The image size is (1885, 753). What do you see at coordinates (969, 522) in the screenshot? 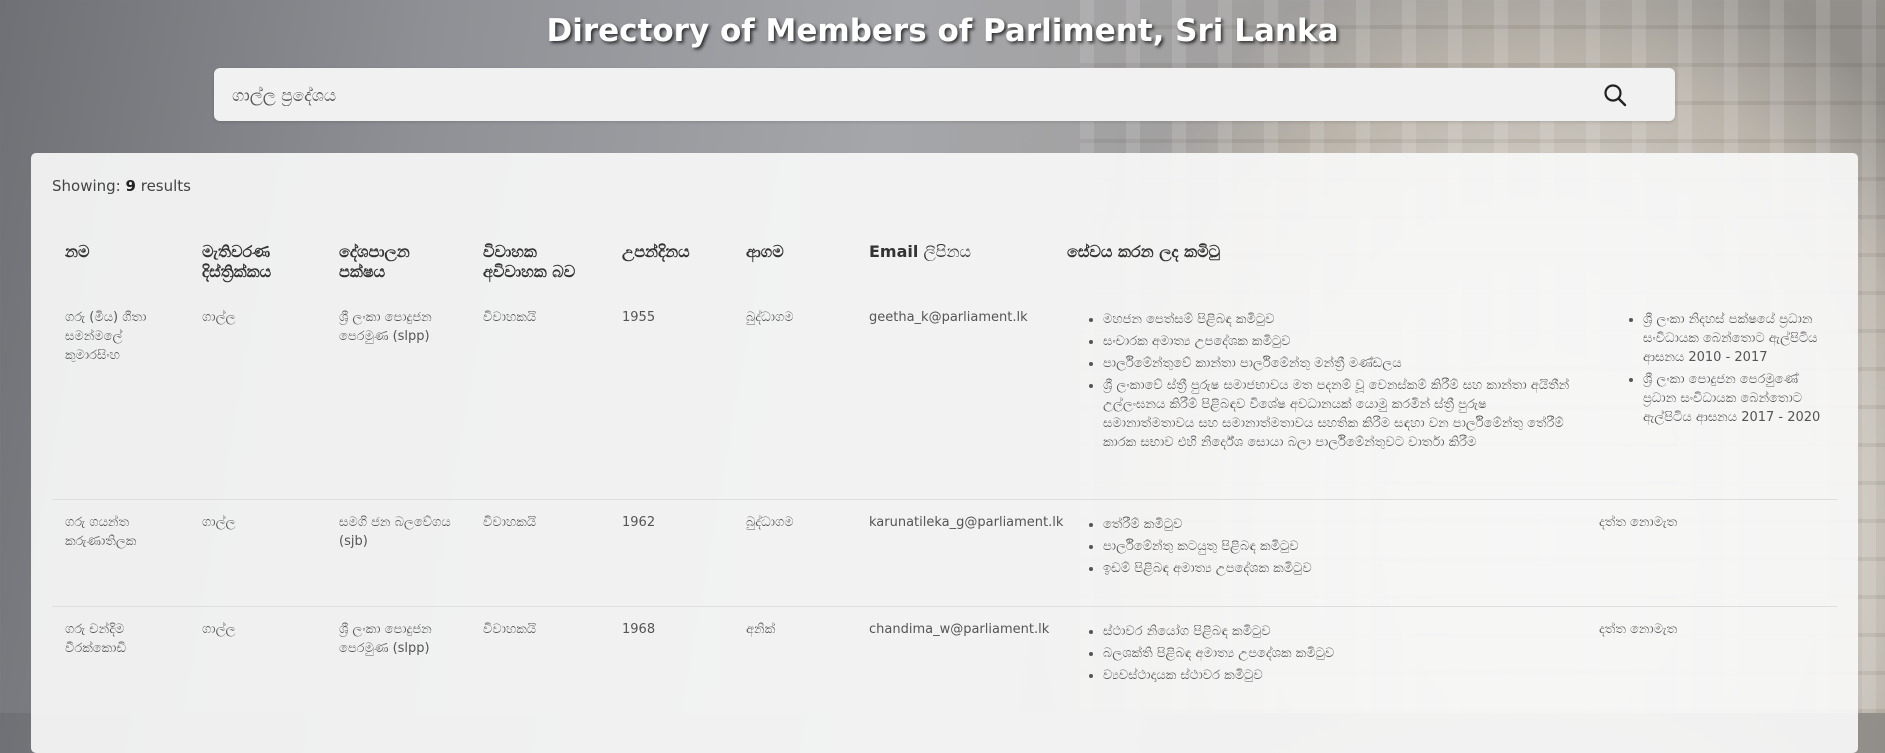
I see `member-email: karunatileka_g@parliament.lk` at bounding box center [969, 522].